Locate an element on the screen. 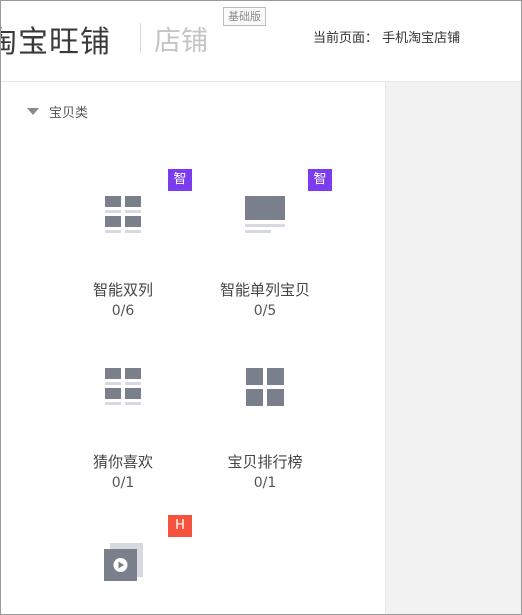 The width and height of the screenshot is (522, 615). store-label: 店铺 is located at coordinates (181, 41).